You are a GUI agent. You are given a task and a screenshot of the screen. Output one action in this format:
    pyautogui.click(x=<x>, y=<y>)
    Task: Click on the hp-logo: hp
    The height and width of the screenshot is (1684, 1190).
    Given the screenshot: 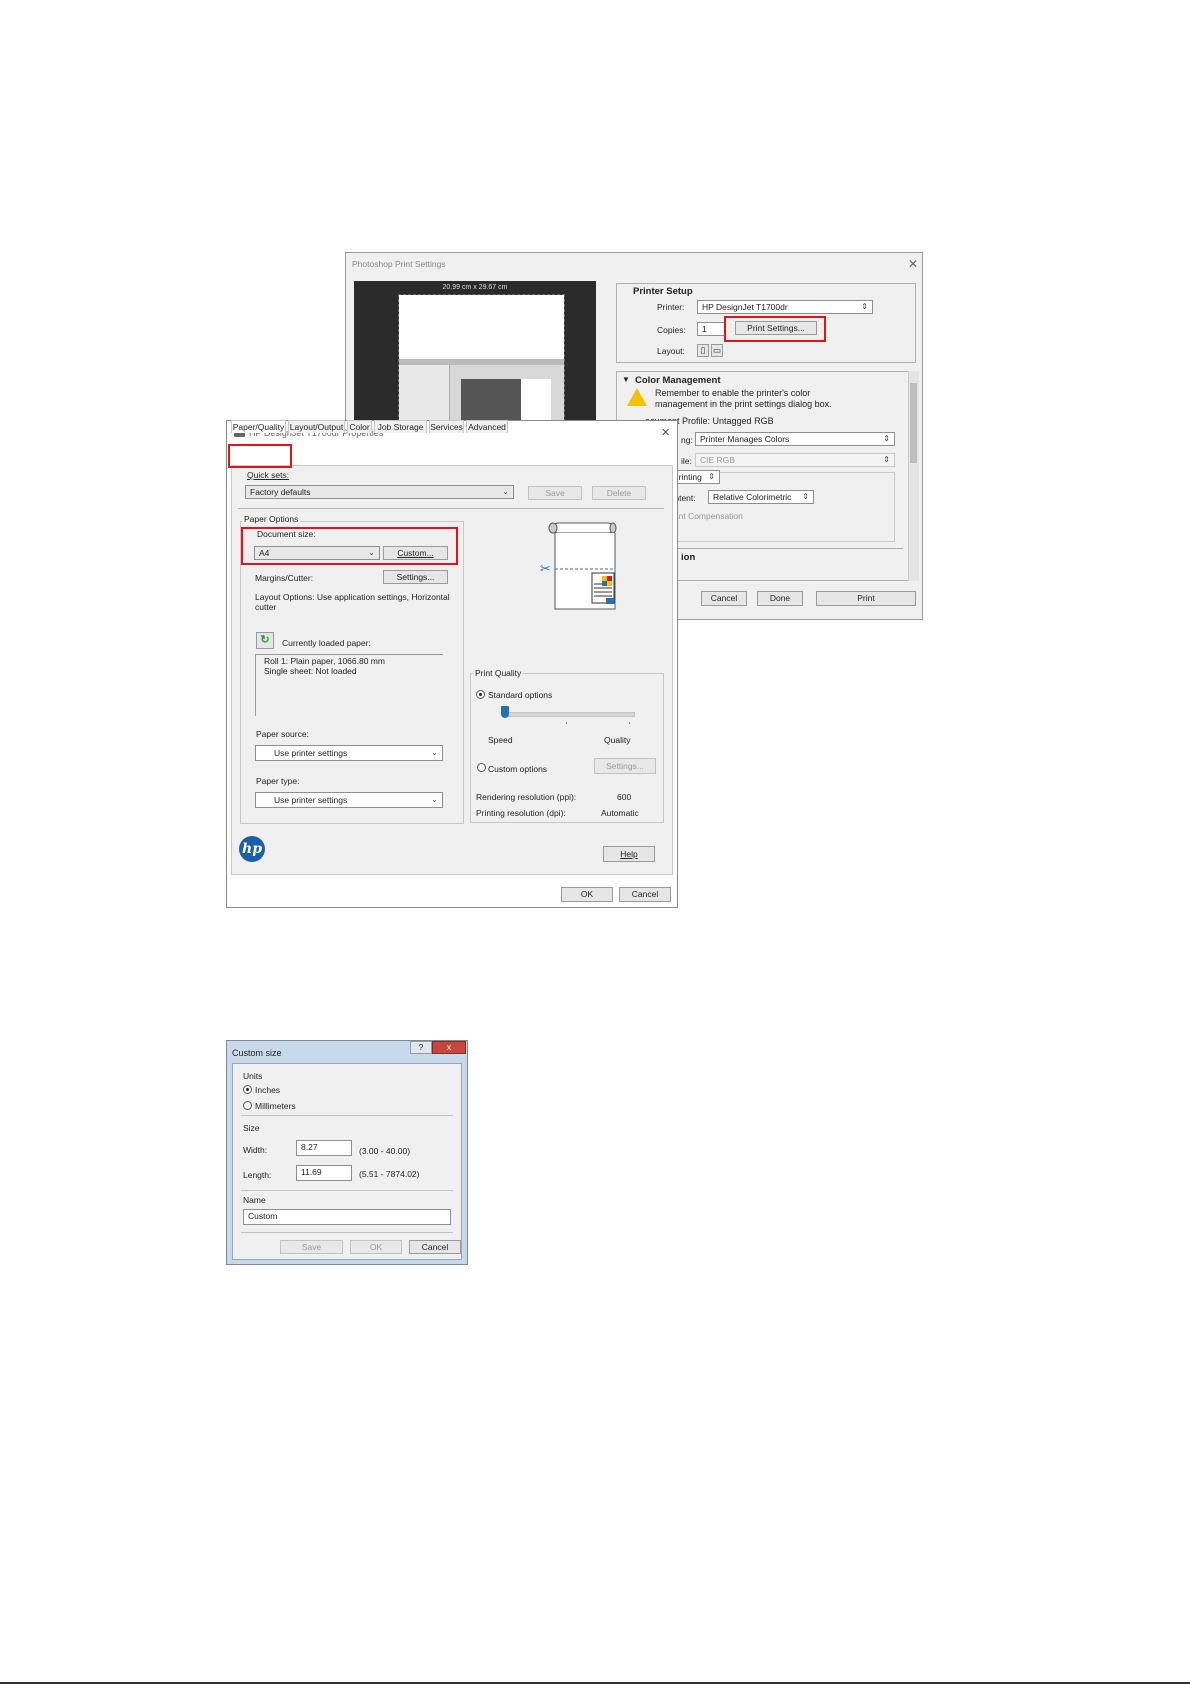 What is the action you would take?
    pyautogui.click(x=252, y=849)
    